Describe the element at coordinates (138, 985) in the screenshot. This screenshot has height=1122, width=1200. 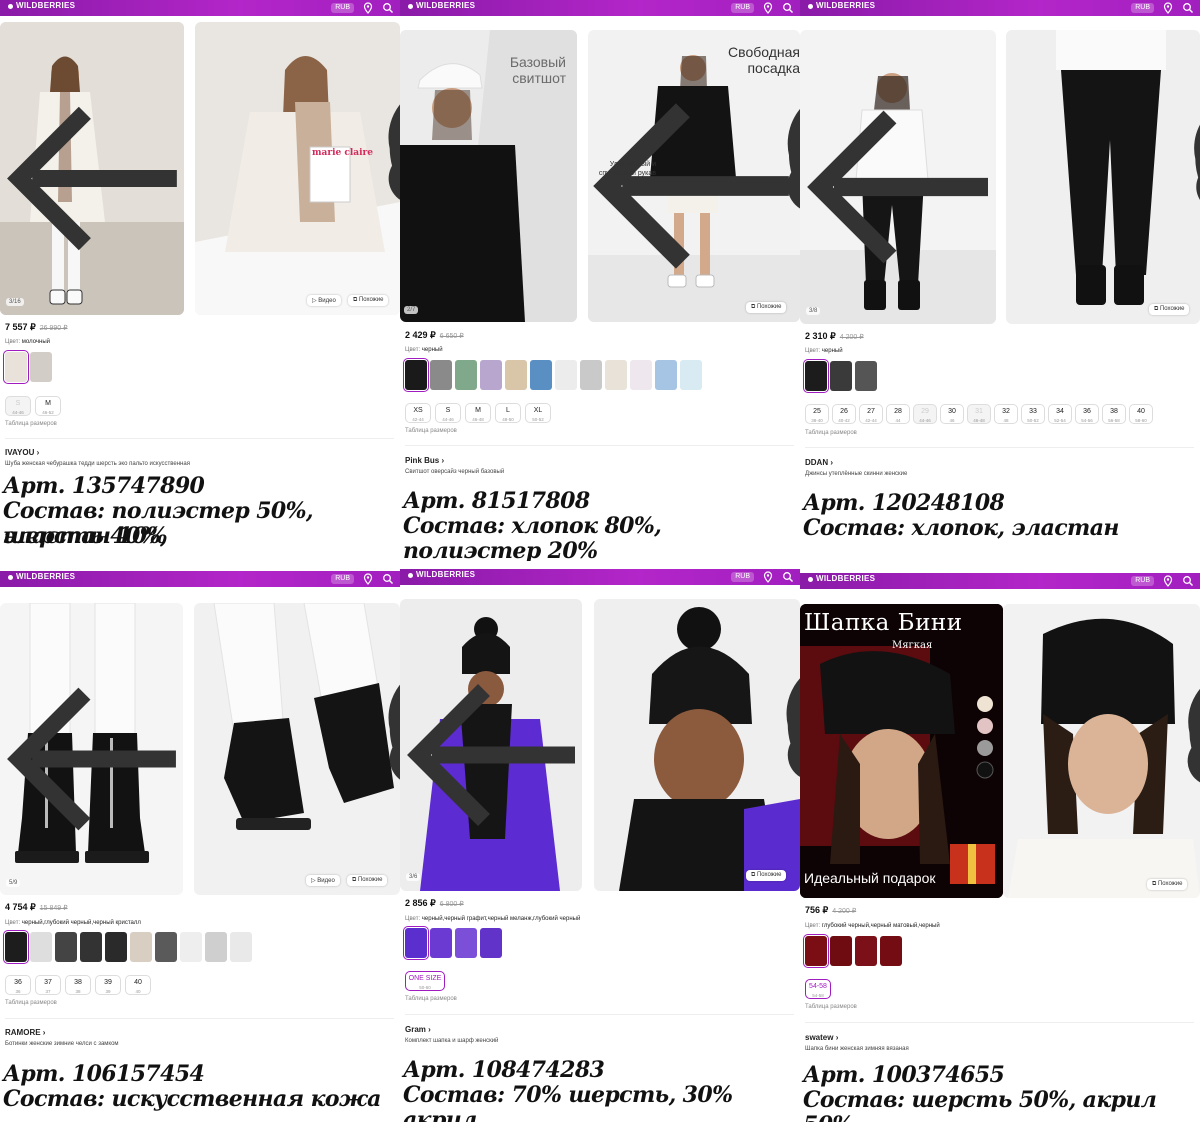
I see `size-option: 40 40` at that location.